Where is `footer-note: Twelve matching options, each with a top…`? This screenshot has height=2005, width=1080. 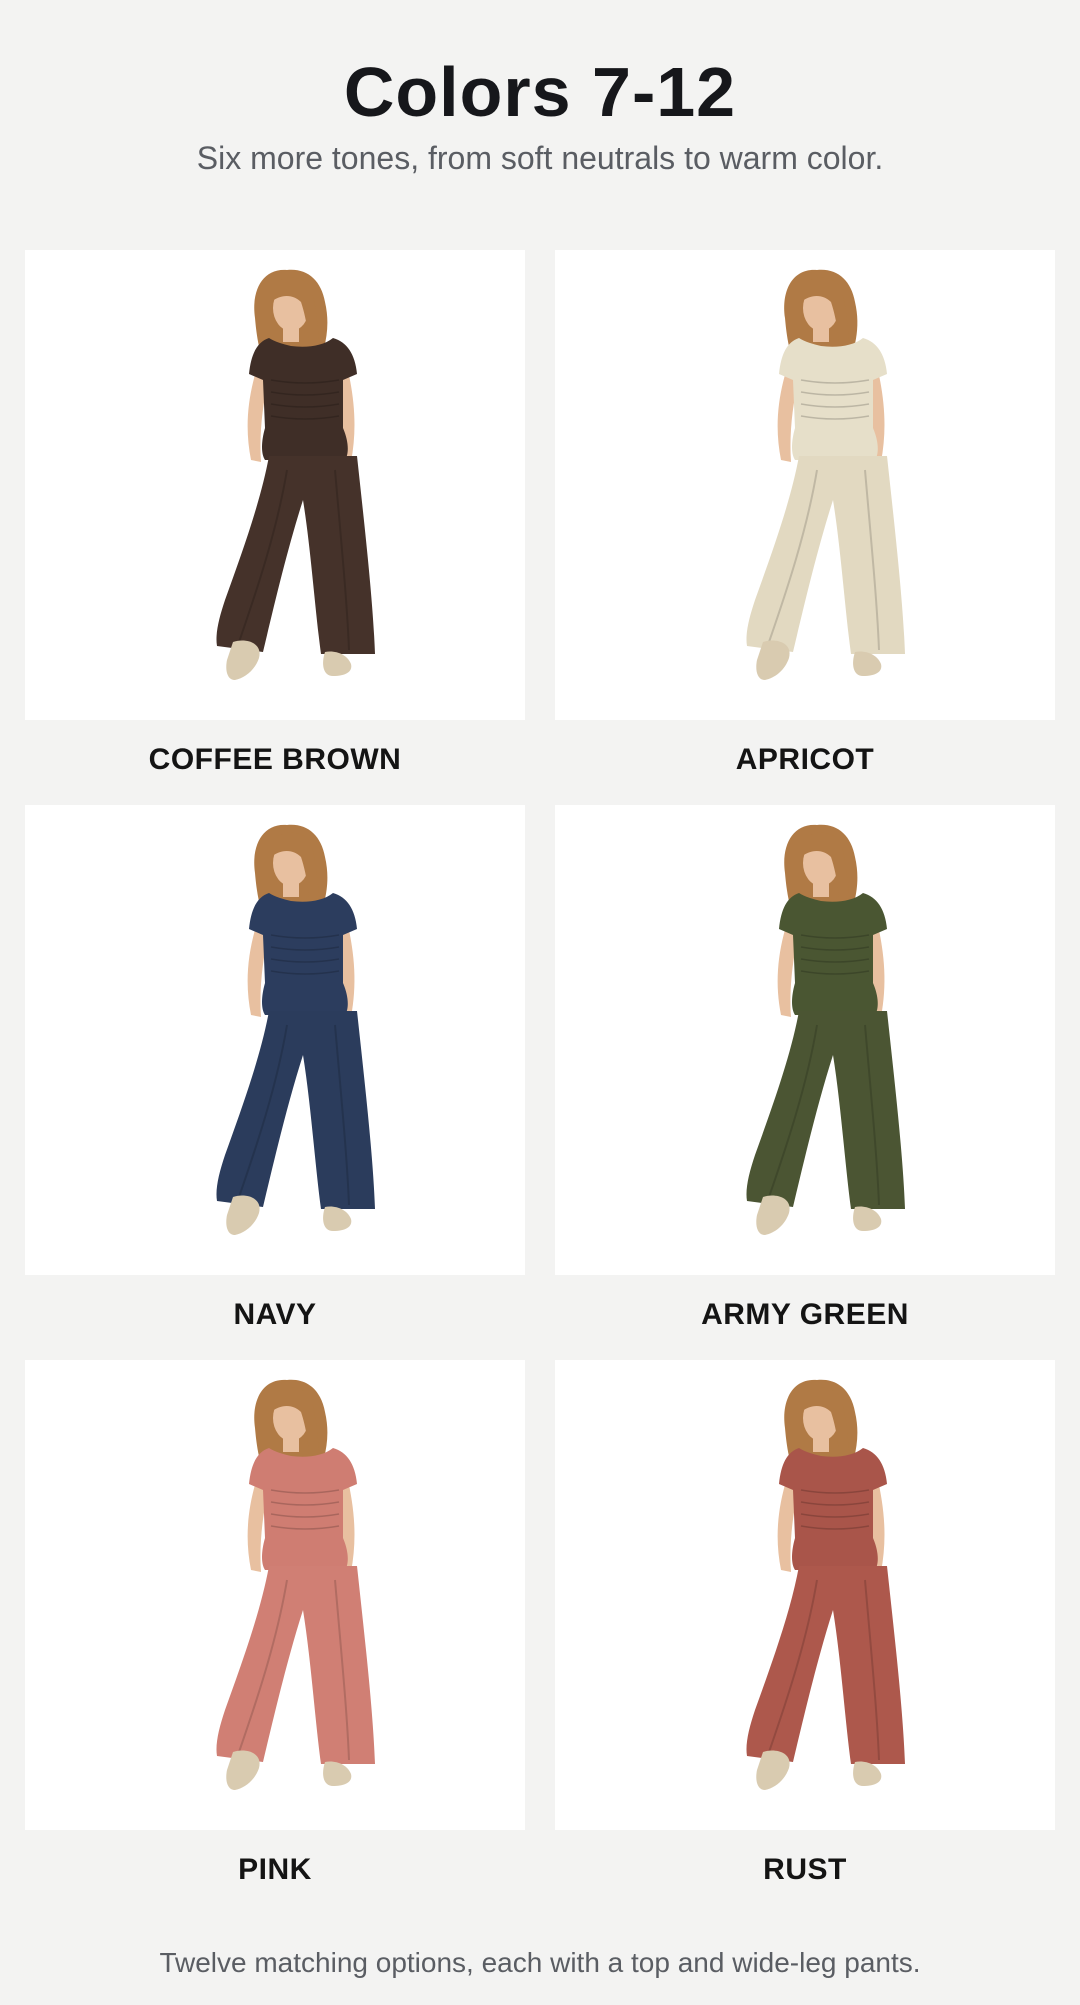 footer-note: Twelve matching options, each with a top… is located at coordinates (540, 1962).